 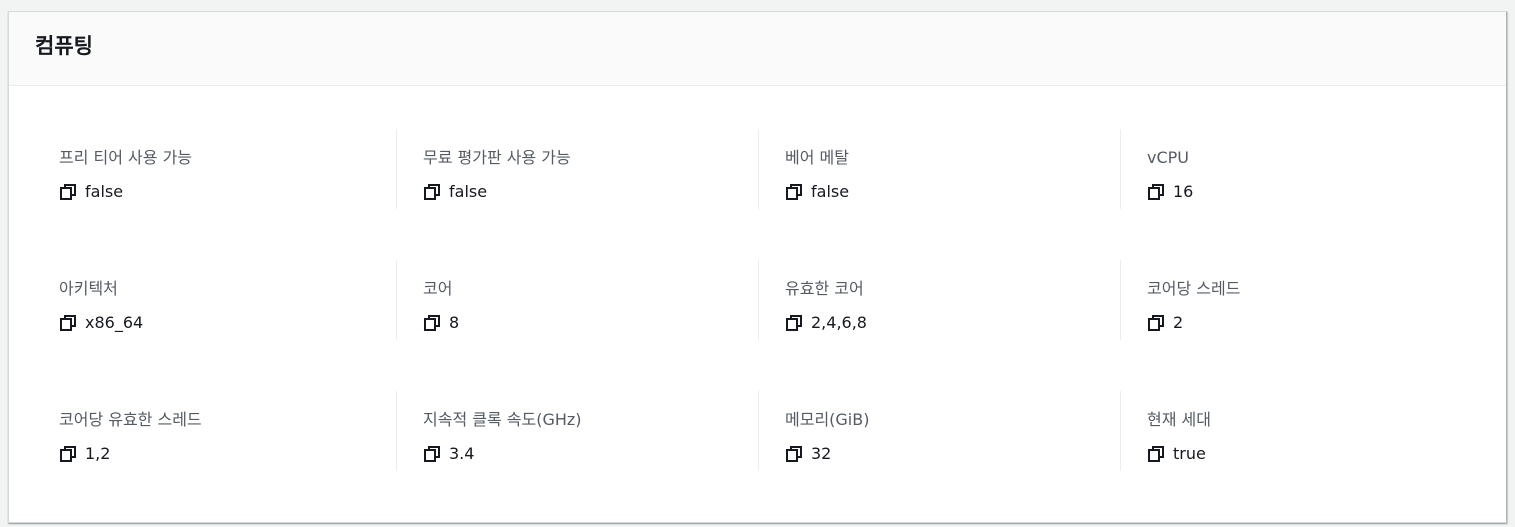 I want to click on kv-value: true, so click(x=1189, y=453).